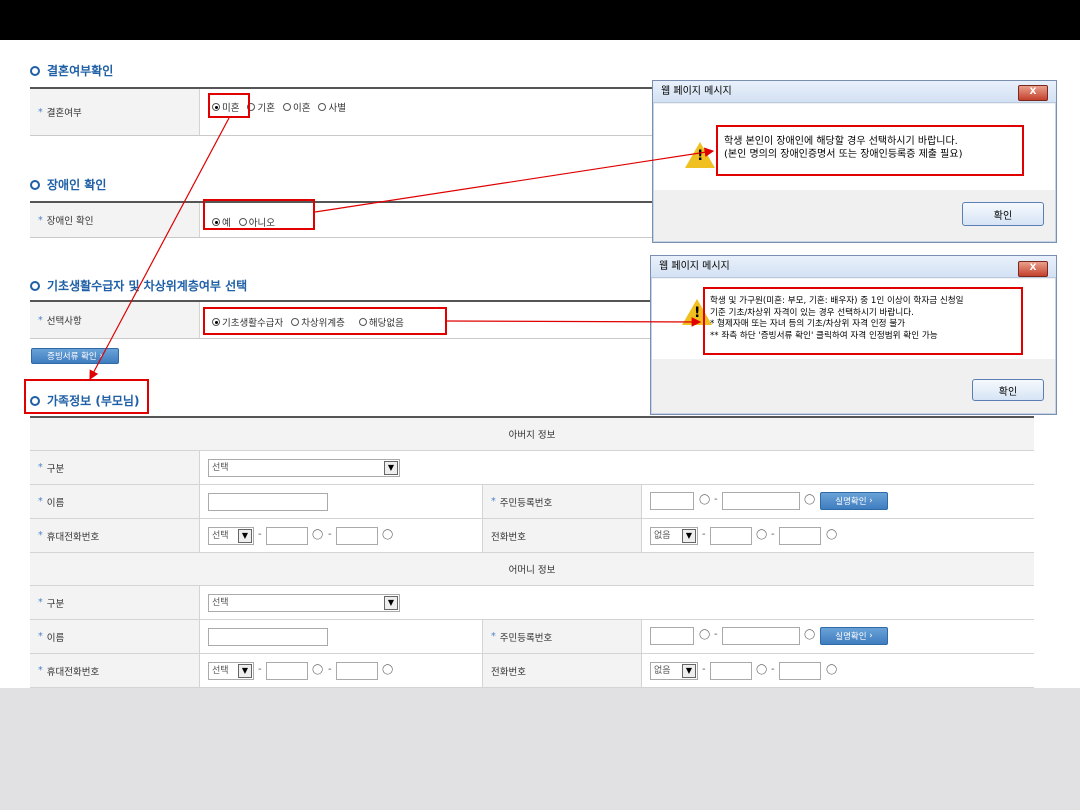 The width and height of the screenshot is (1080, 810). I want to click on arrow-to-family, so click(159, 249).